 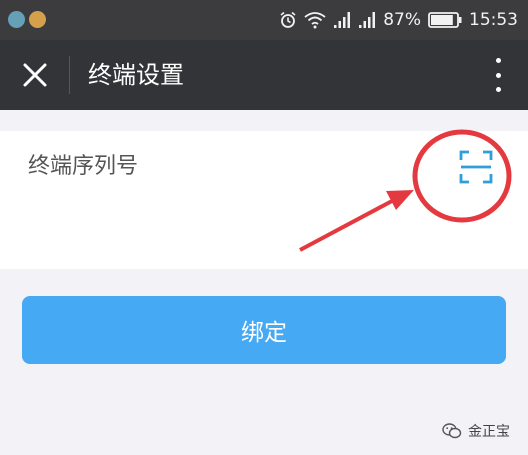 I want to click on close-button, so click(x=35, y=75).